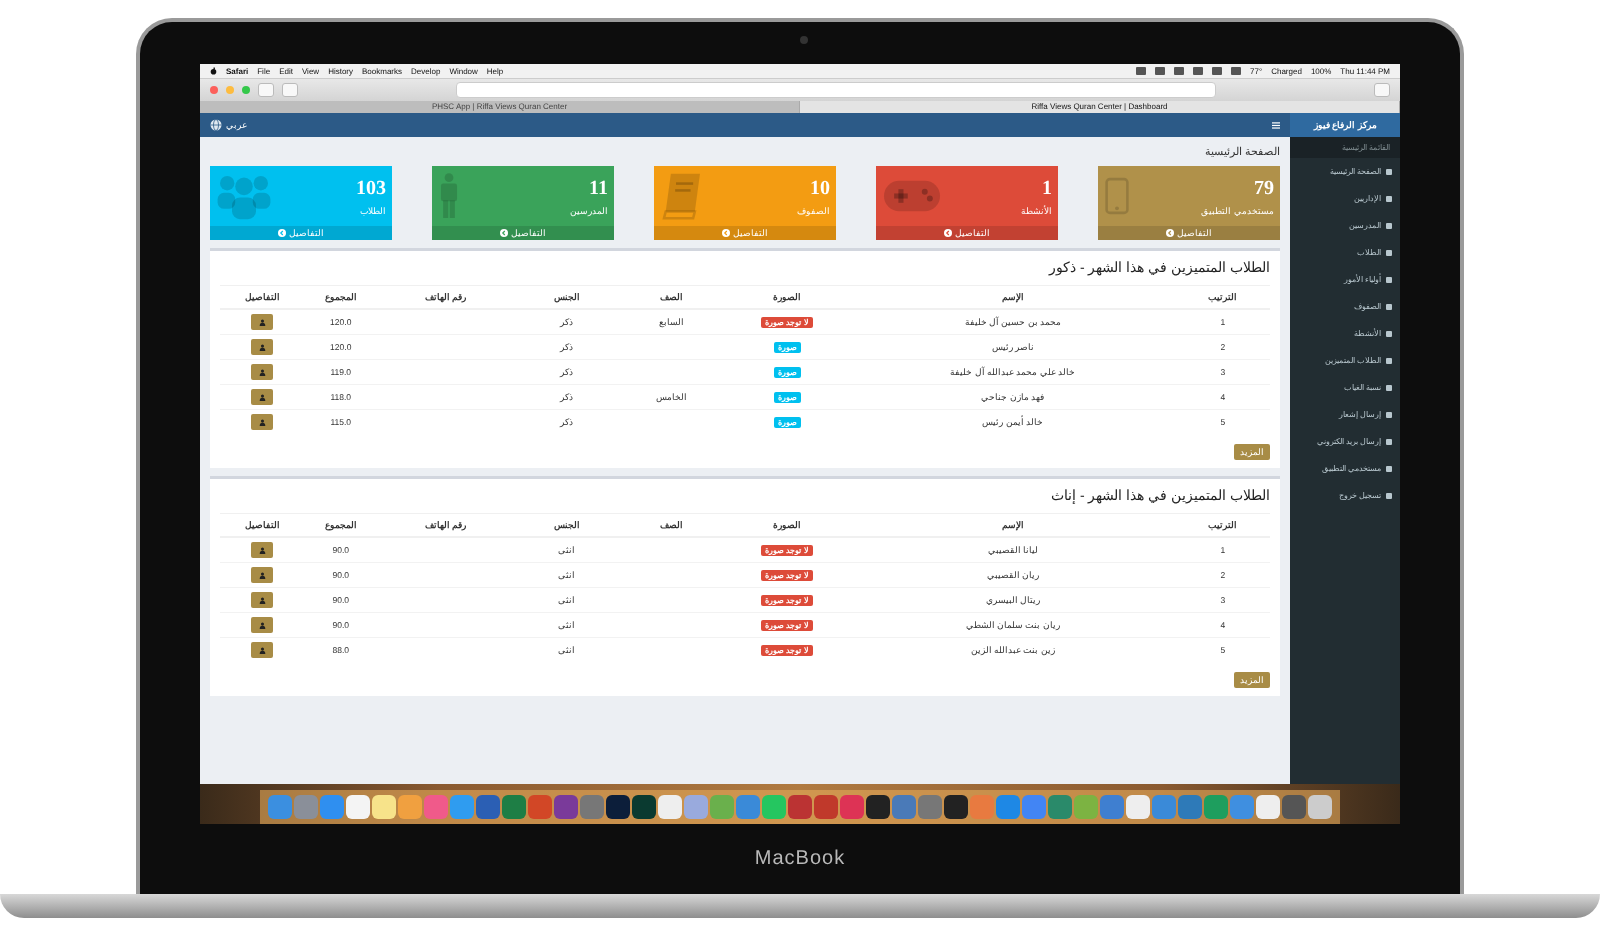 The height and width of the screenshot is (944, 1600). What do you see at coordinates (836, 90) in the screenshot?
I see `address-field` at bounding box center [836, 90].